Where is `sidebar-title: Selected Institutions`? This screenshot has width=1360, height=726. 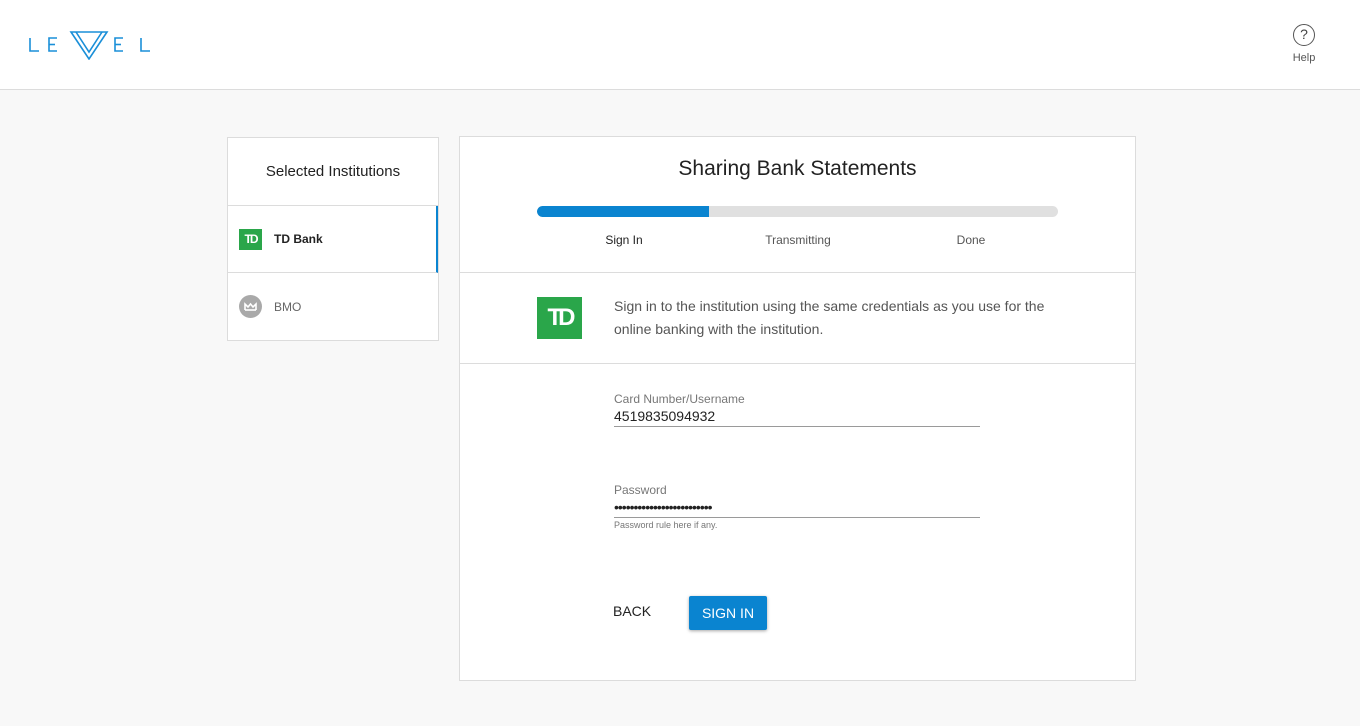
sidebar-title: Selected Institutions is located at coordinates (333, 172).